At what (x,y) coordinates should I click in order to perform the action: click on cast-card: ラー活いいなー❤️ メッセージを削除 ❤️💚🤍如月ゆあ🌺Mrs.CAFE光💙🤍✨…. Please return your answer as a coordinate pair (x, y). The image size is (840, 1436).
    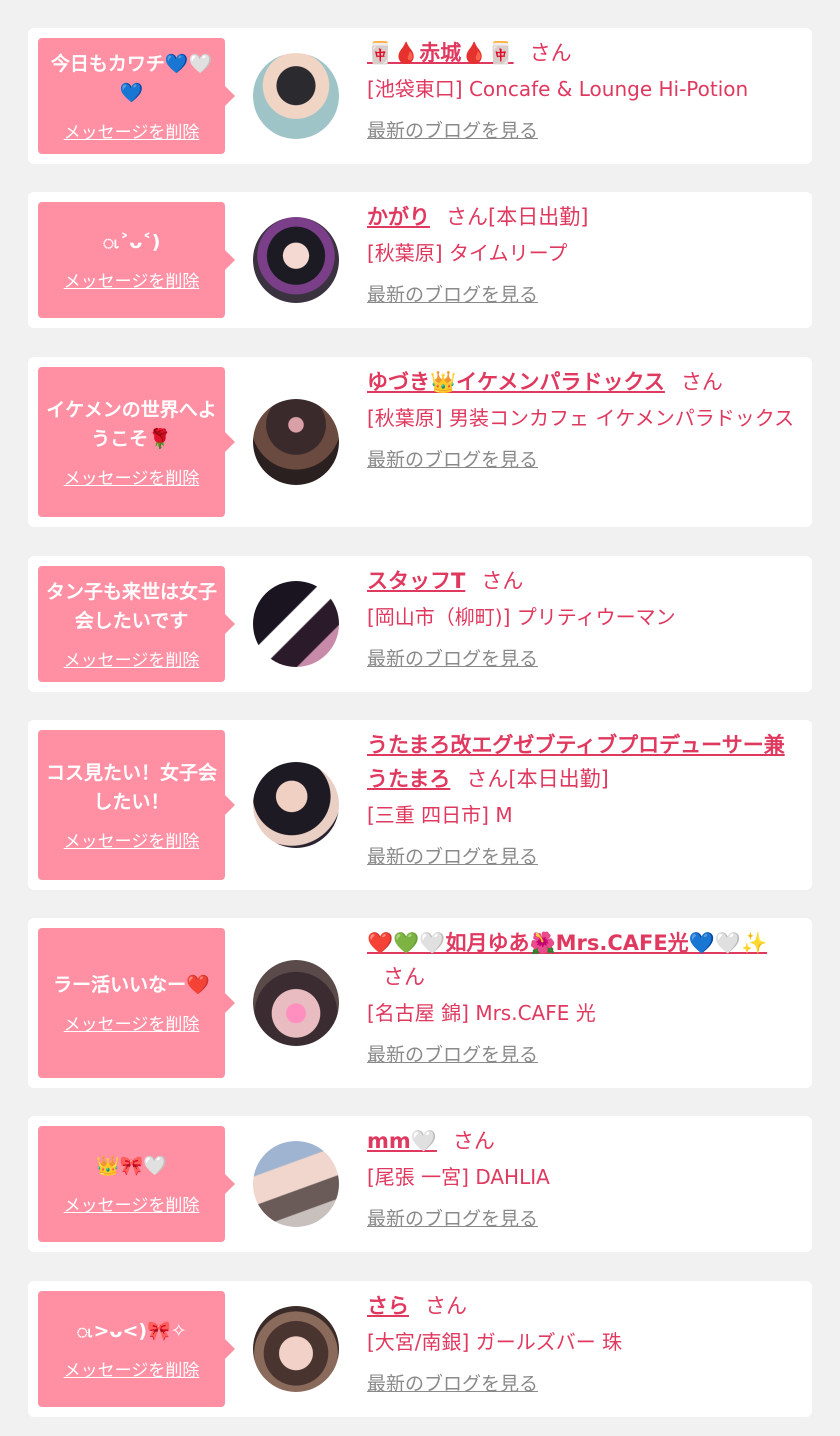
    Looking at the image, I should click on (420, 1003).